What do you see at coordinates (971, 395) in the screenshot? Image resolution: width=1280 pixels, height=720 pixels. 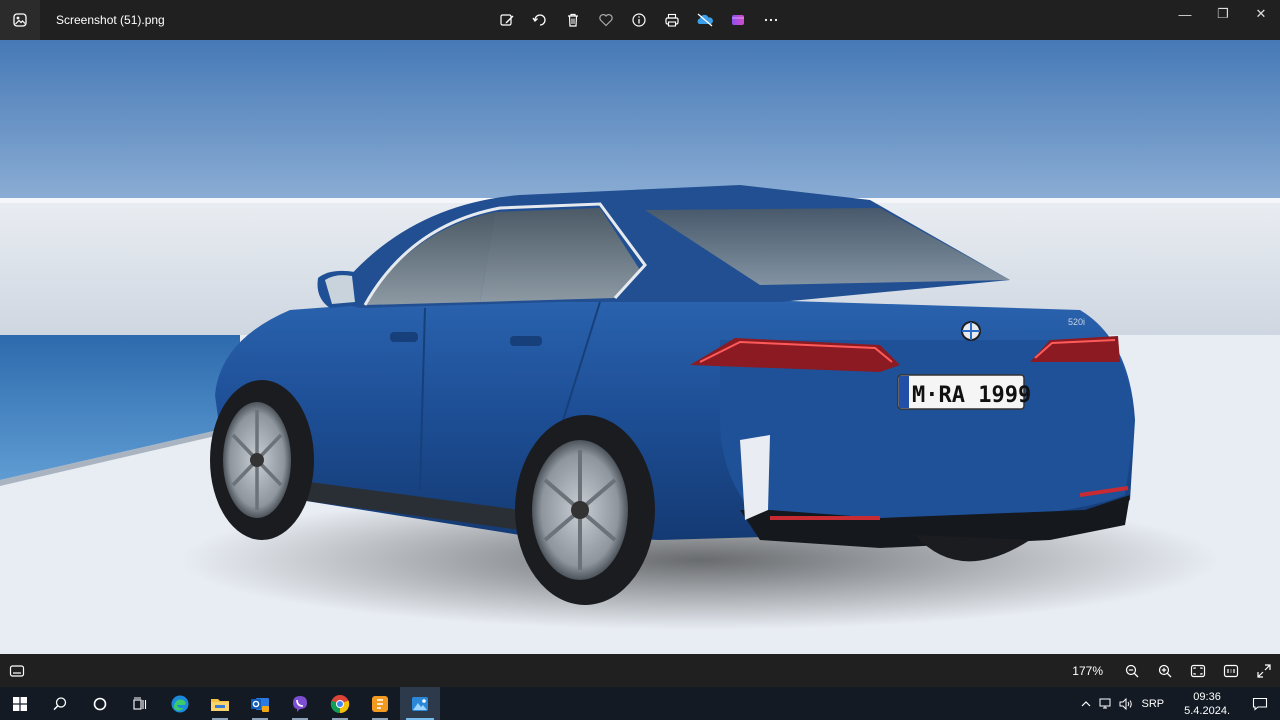 I see `license-plate: M·RA 1999` at bounding box center [971, 395].